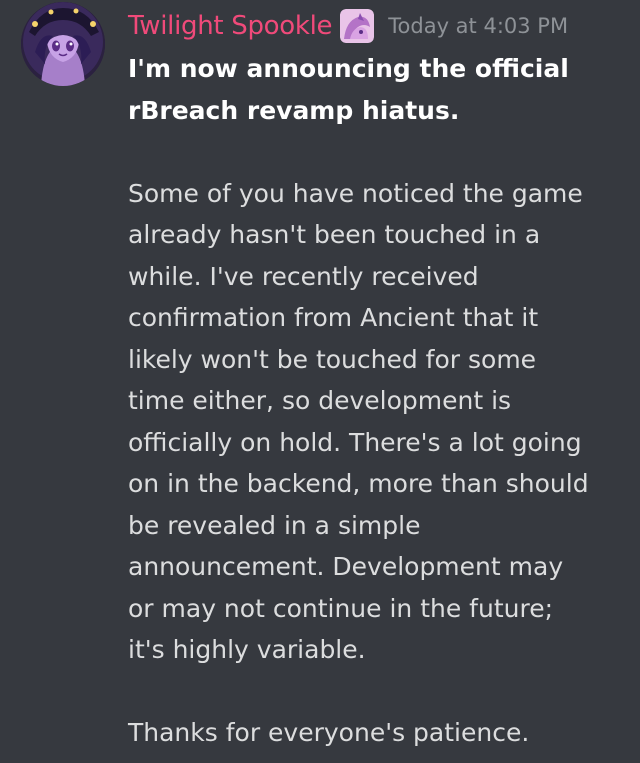  Describe the element at coordinates (332, 359) in the screenshot. I see `body-line: likely won't be touched for some` at that location.